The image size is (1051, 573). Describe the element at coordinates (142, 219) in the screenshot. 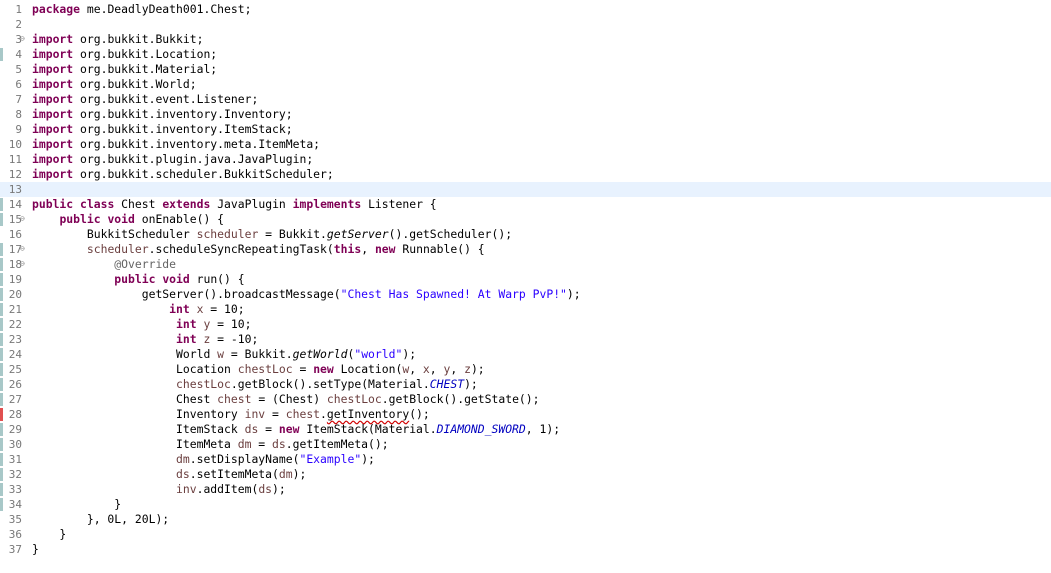

I see `line-code: public void onEnable() {` at that location.